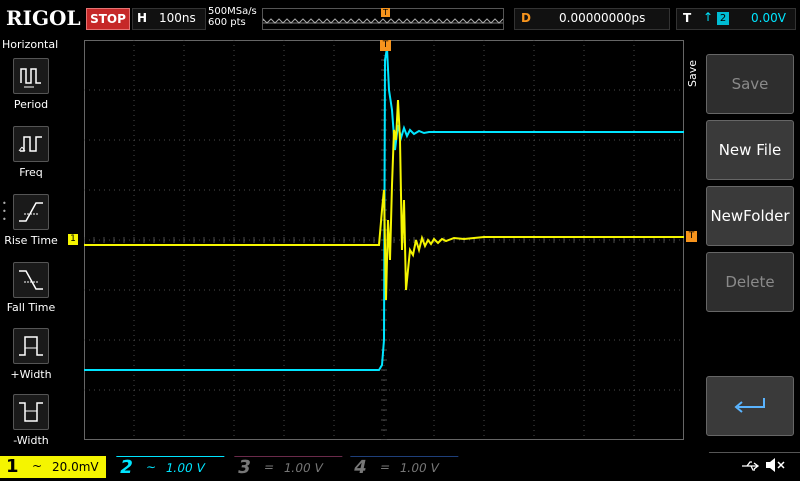 The width and height of the screenshot is (800, 481). I want to click on positive-width-button, so click(31, 346).